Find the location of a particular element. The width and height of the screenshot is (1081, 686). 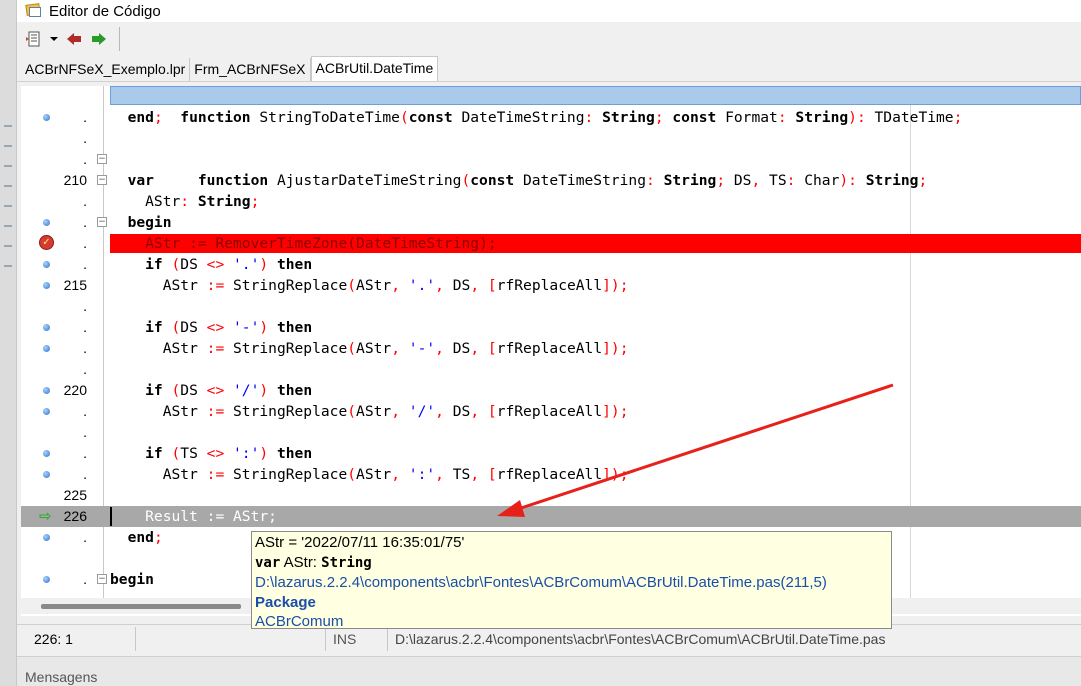

code-line: 220 if (DS <> '/') then is located at coordinates (551, 390).